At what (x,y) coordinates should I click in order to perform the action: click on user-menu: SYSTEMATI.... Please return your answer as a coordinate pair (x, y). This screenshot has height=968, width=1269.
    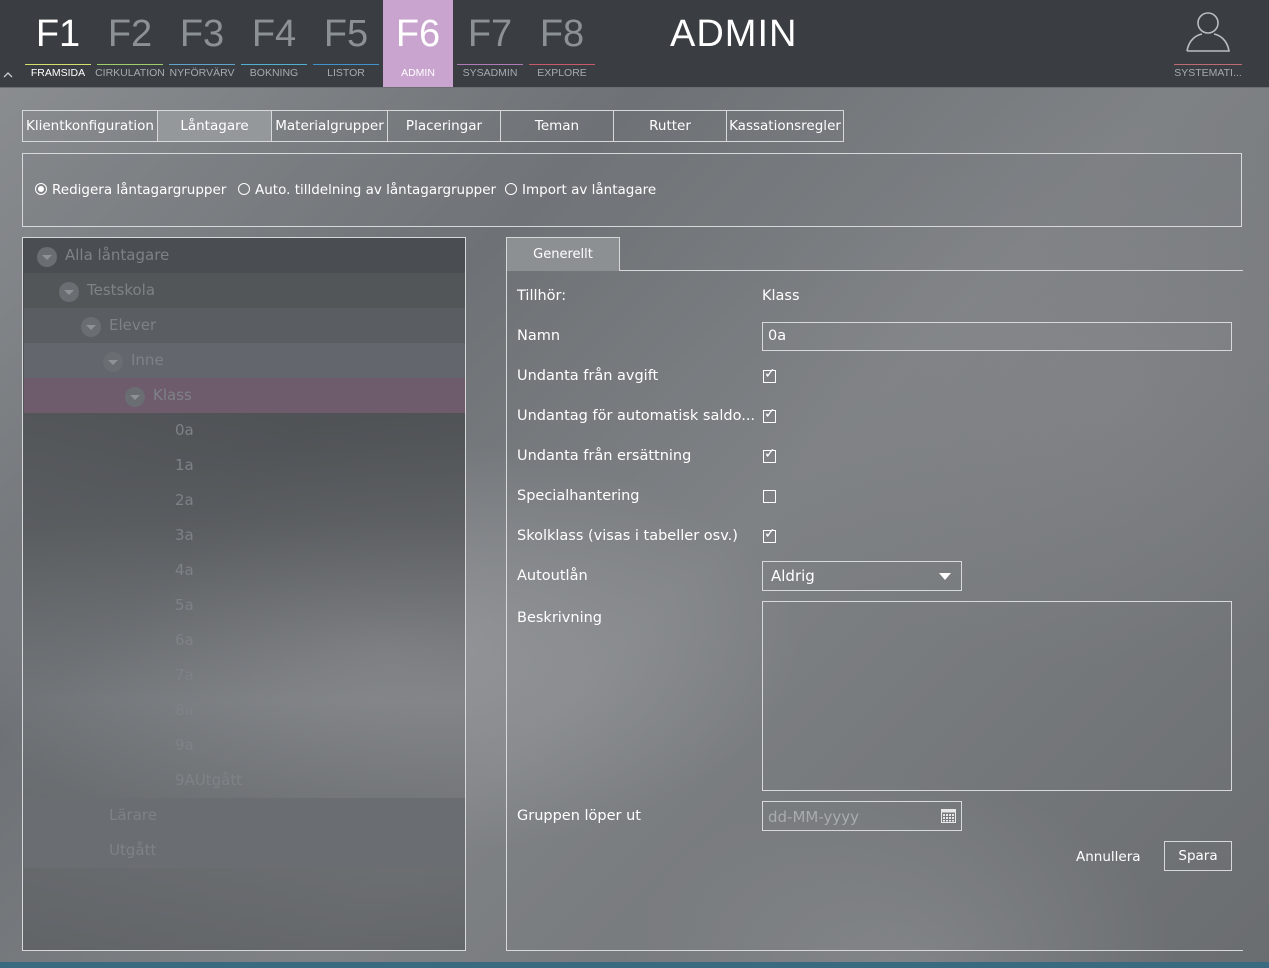
    Looking at the image, I should click on (1208, 43).